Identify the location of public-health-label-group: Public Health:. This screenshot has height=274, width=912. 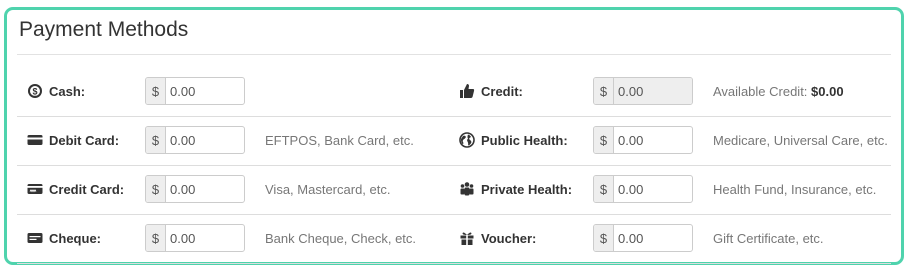
(513, 140).